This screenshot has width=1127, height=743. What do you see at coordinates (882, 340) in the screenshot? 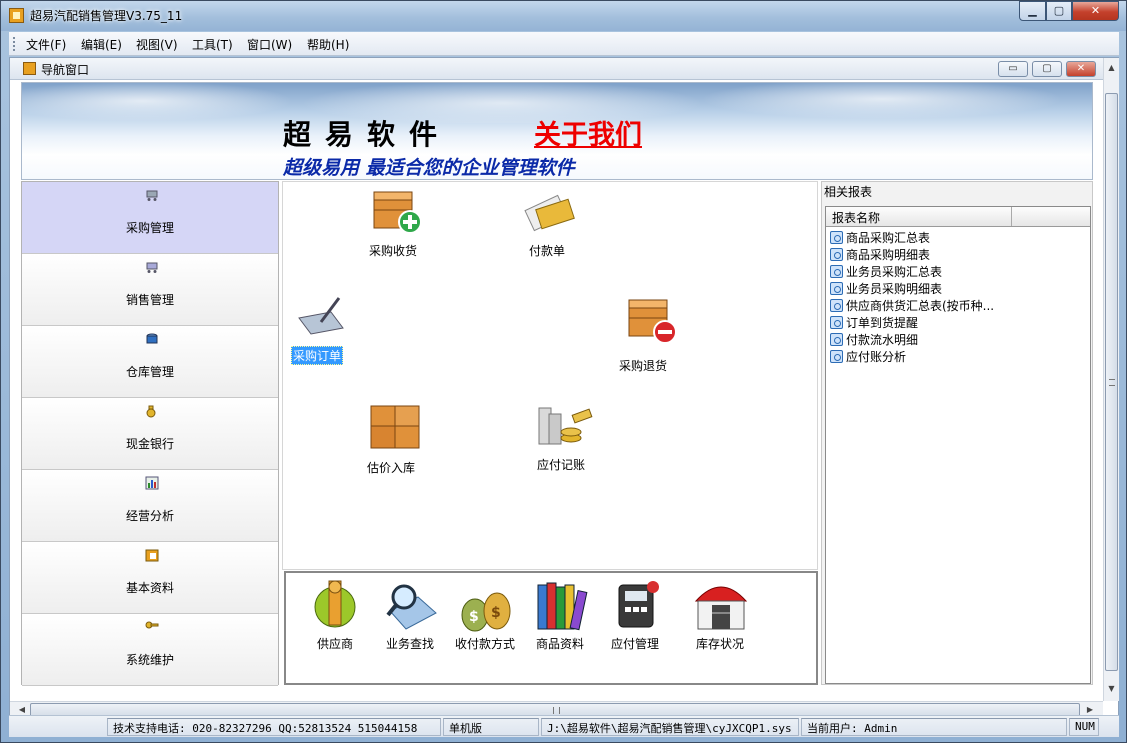
I see `report-label: 付款流水明细` at bounding box center [882, 340].